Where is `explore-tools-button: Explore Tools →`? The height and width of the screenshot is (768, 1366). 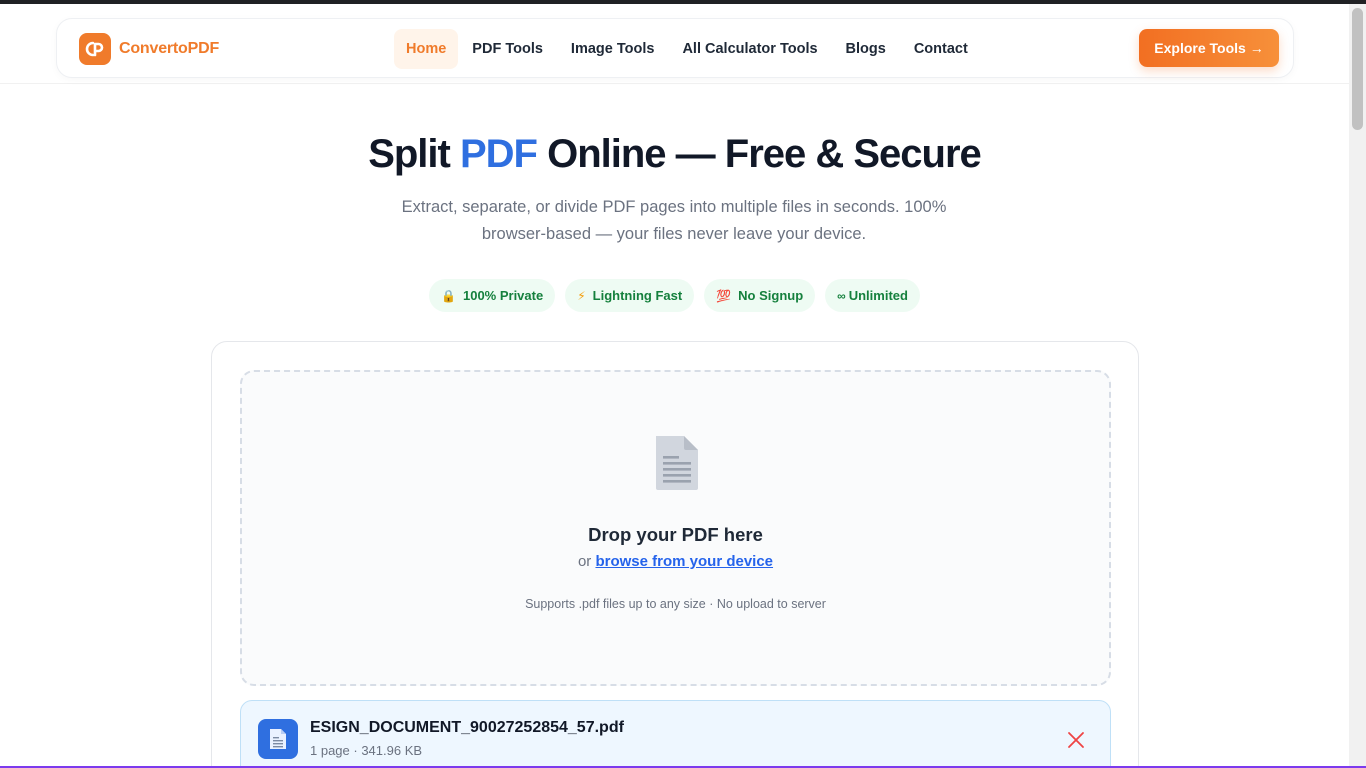 explore-tools-button: Explore Tools → is located at coordinates (1209, 48).